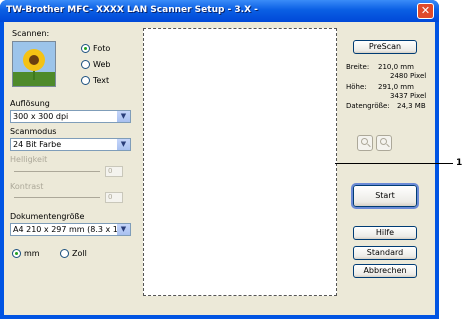 Image resolution: width=472 pixels, height=321 pixels. What do you see at coordinates (425, 11) in the screenshot?
I see `close-icon: ✕` at bounding box center [425, 11].